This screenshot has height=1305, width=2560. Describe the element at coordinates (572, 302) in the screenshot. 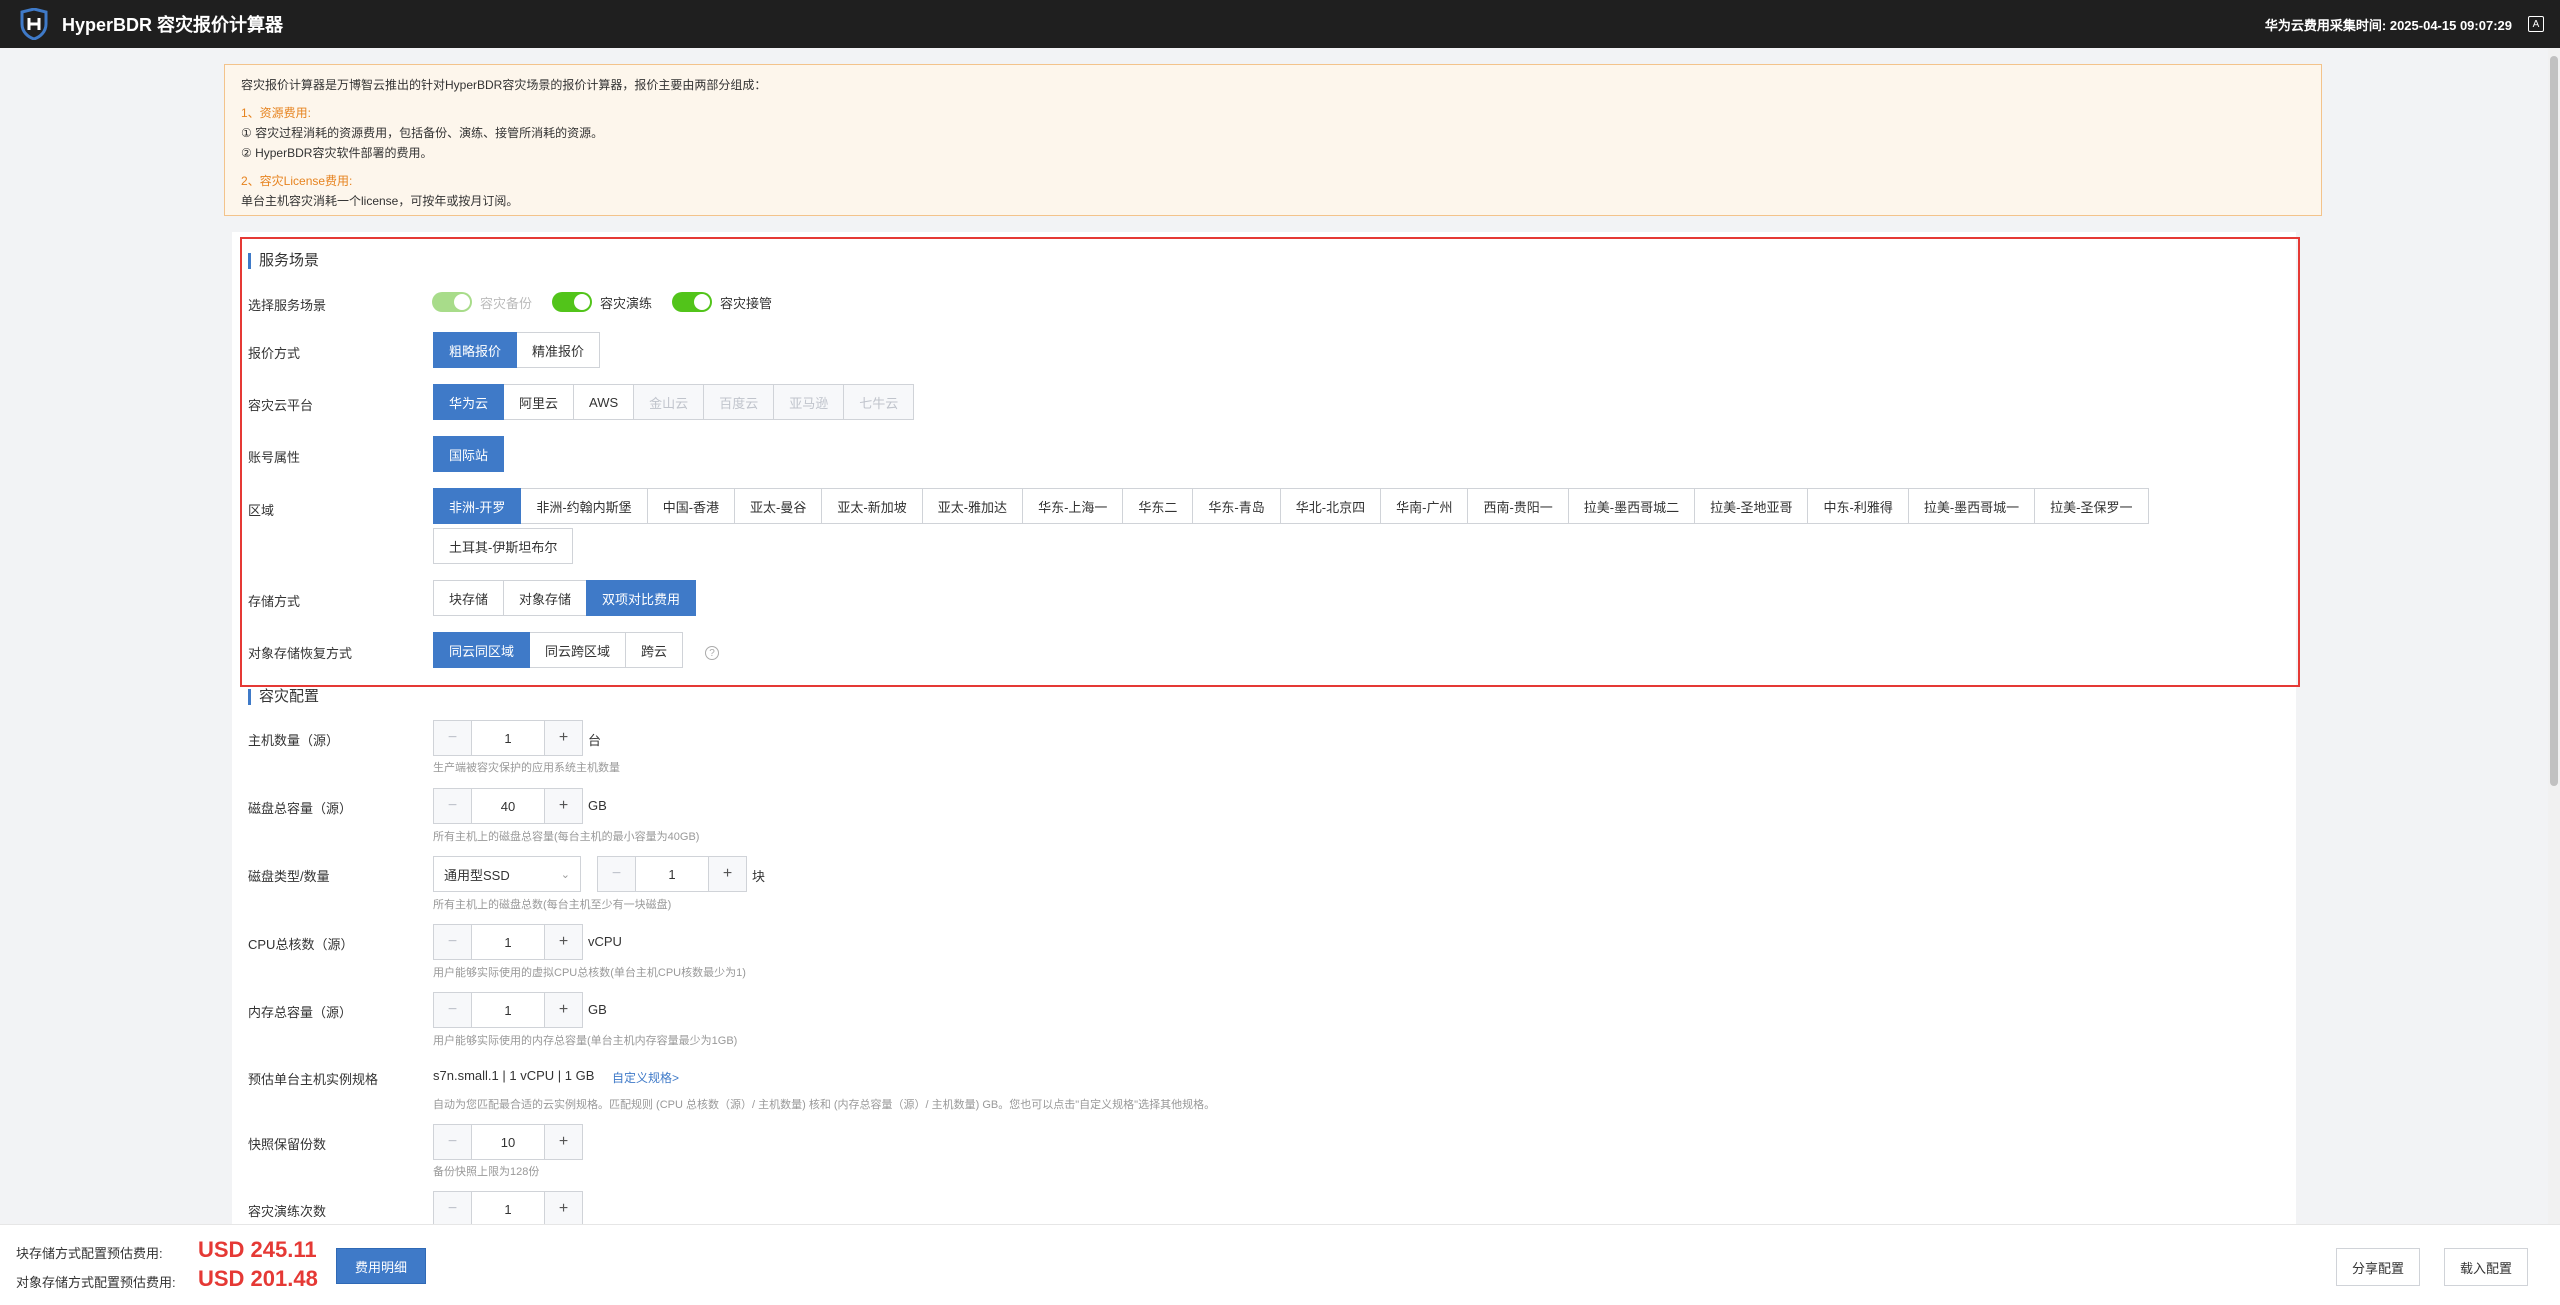

I see `toggle-drill` at that location.